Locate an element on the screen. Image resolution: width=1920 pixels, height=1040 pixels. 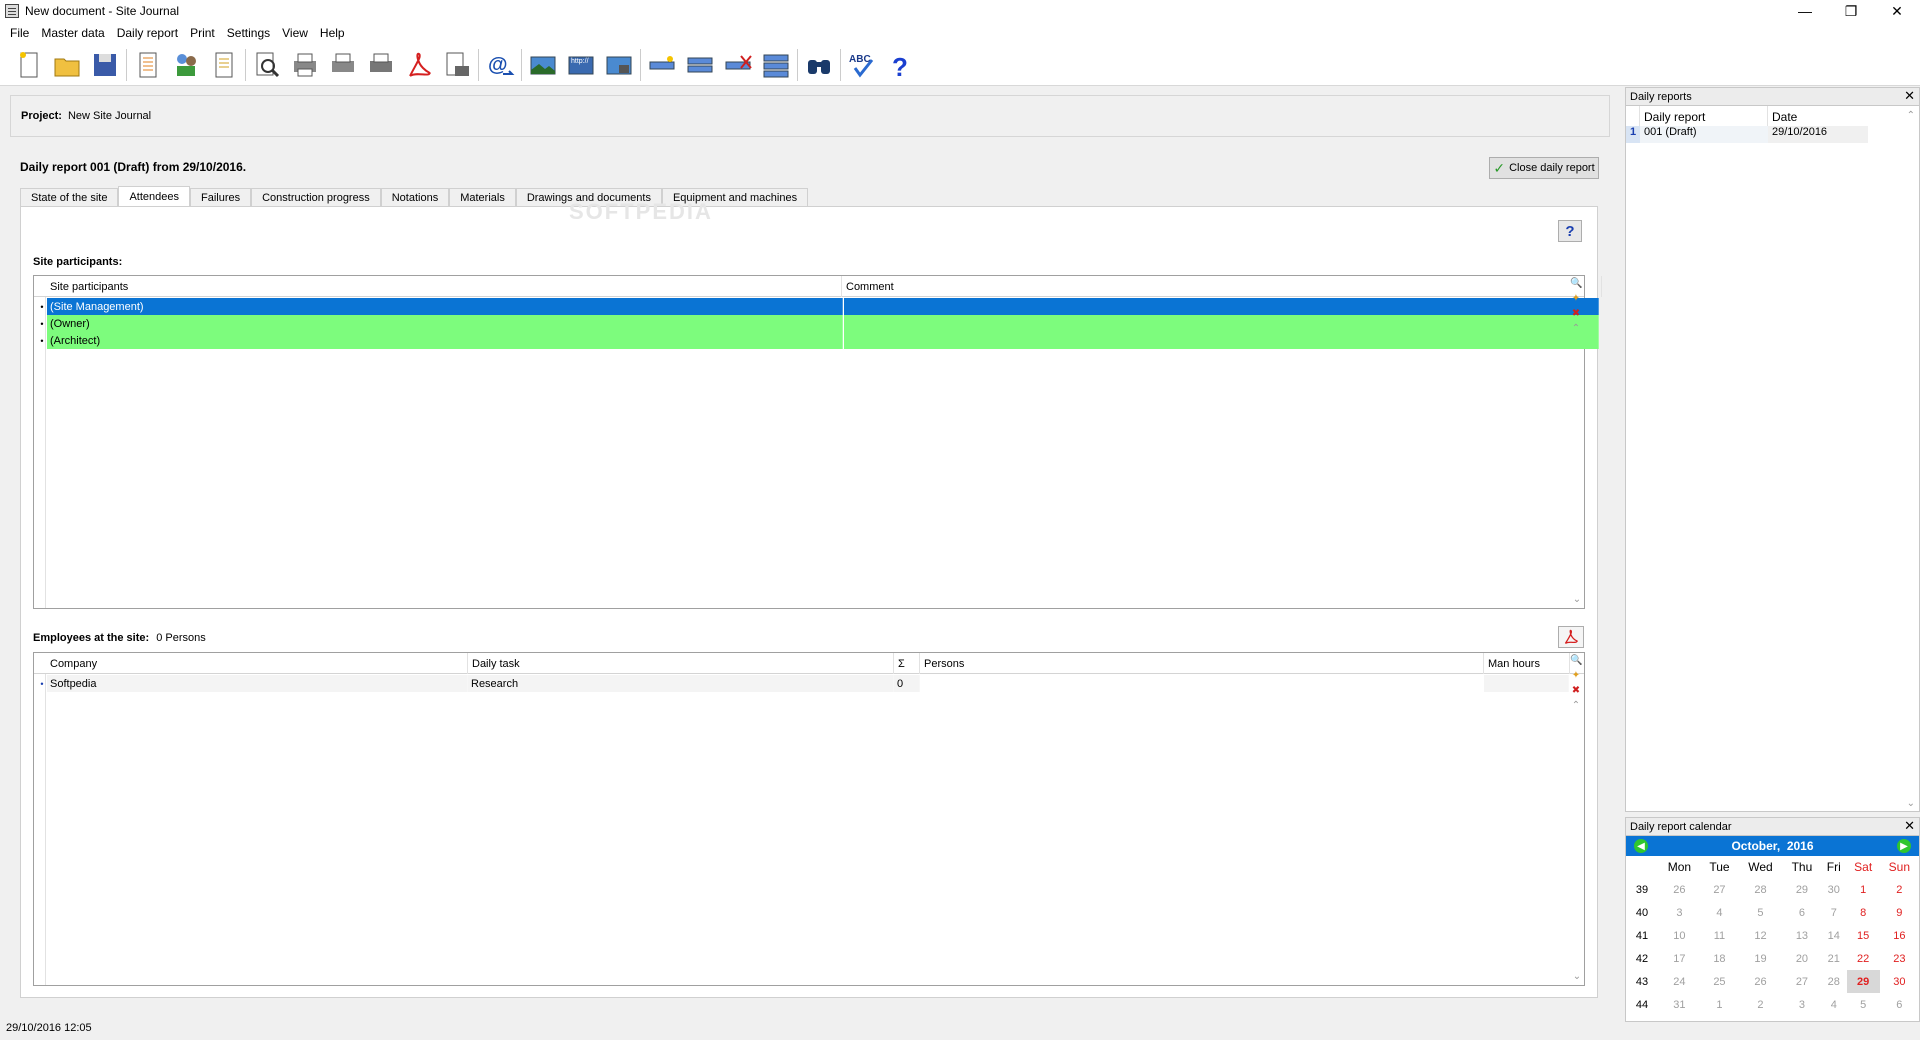
calendar-day: 9 is located at coordinates (1899, 912).